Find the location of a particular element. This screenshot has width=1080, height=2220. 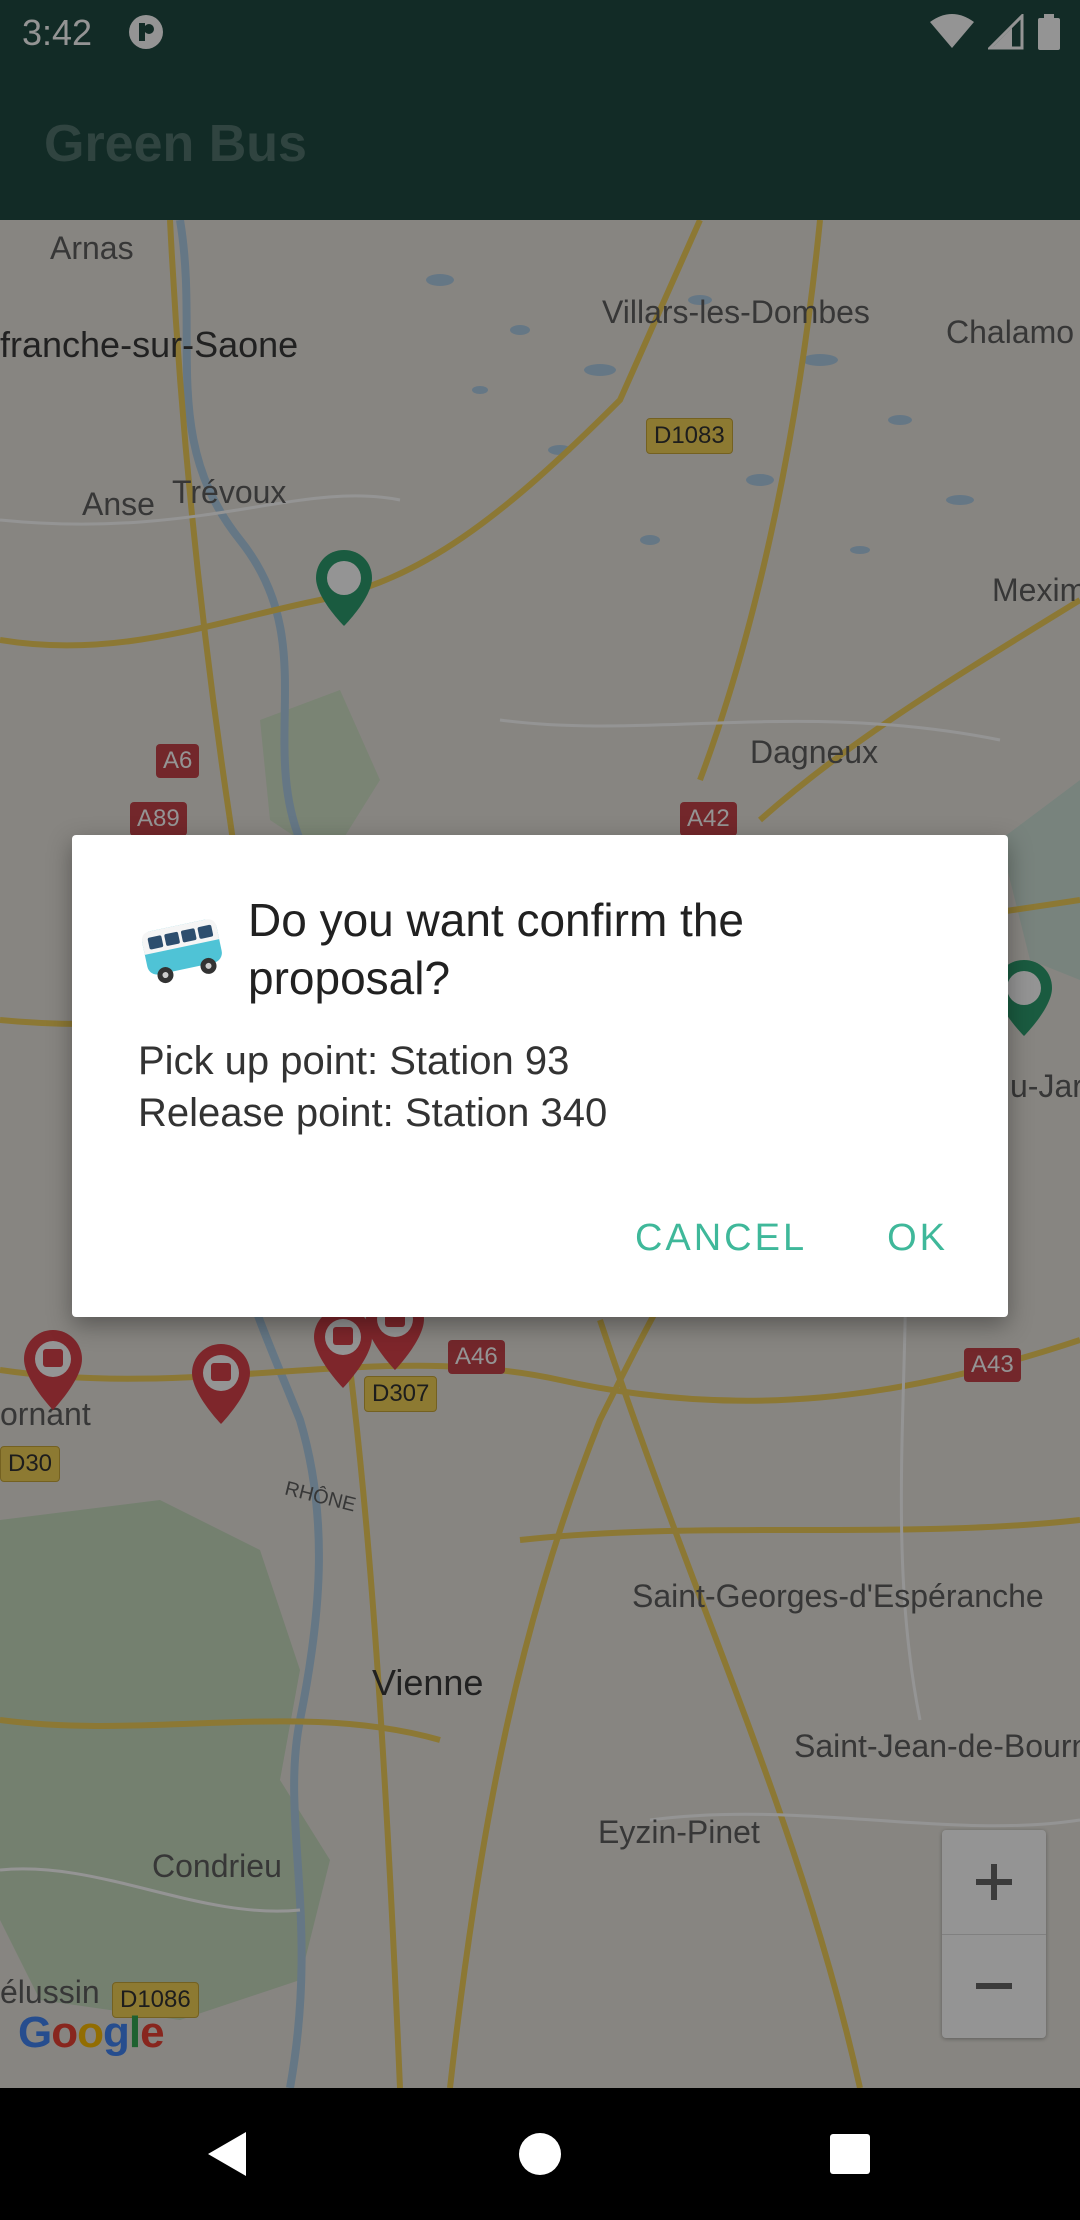

dialog-actions: CANCEL OK is located at coordinates (791, 1238).